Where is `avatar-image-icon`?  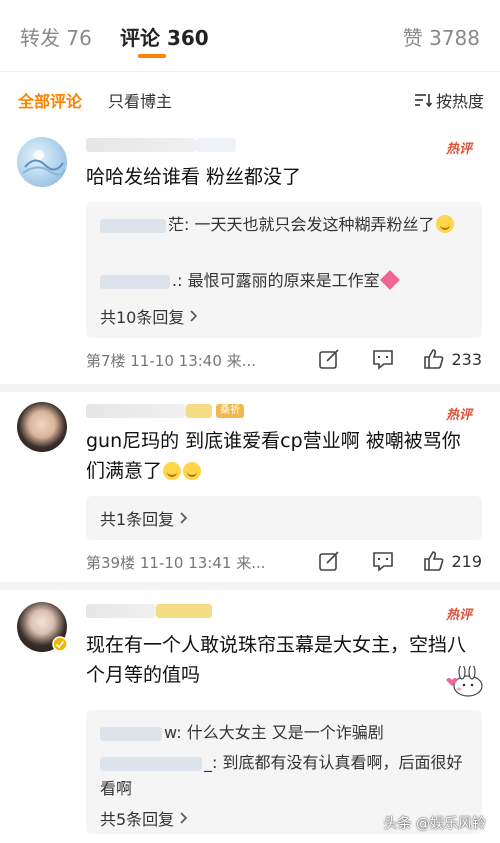
avatar-image-icon is located at coordinates (44, 163).